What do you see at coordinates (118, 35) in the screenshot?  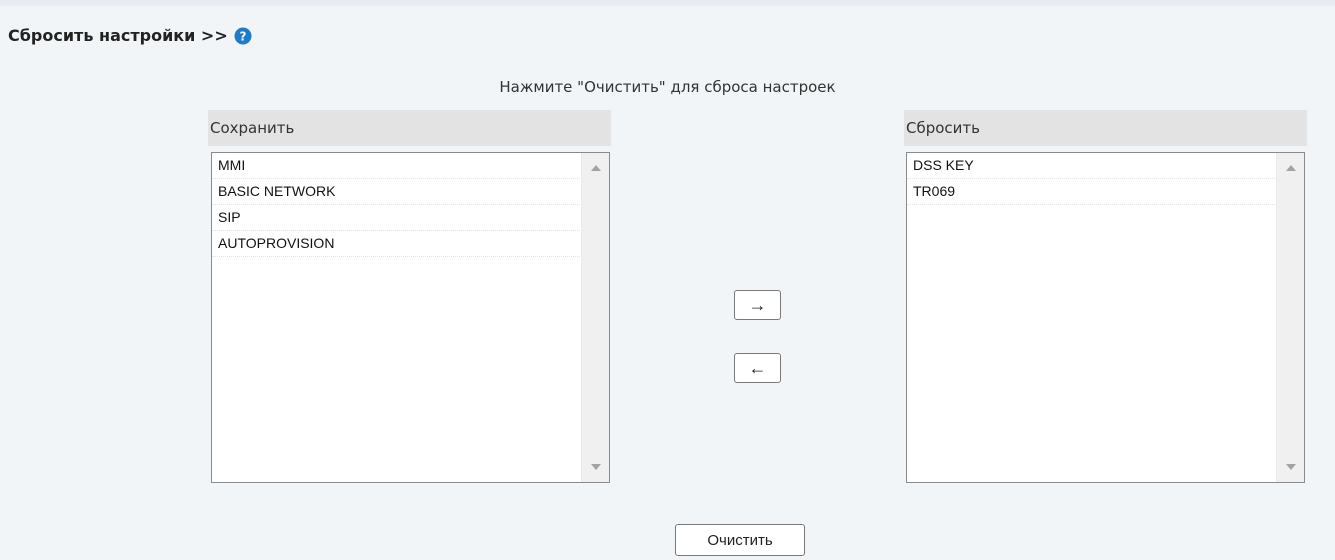 I see `section-title-text: Сбросить настройки >>` at bounding box center [118, 35].